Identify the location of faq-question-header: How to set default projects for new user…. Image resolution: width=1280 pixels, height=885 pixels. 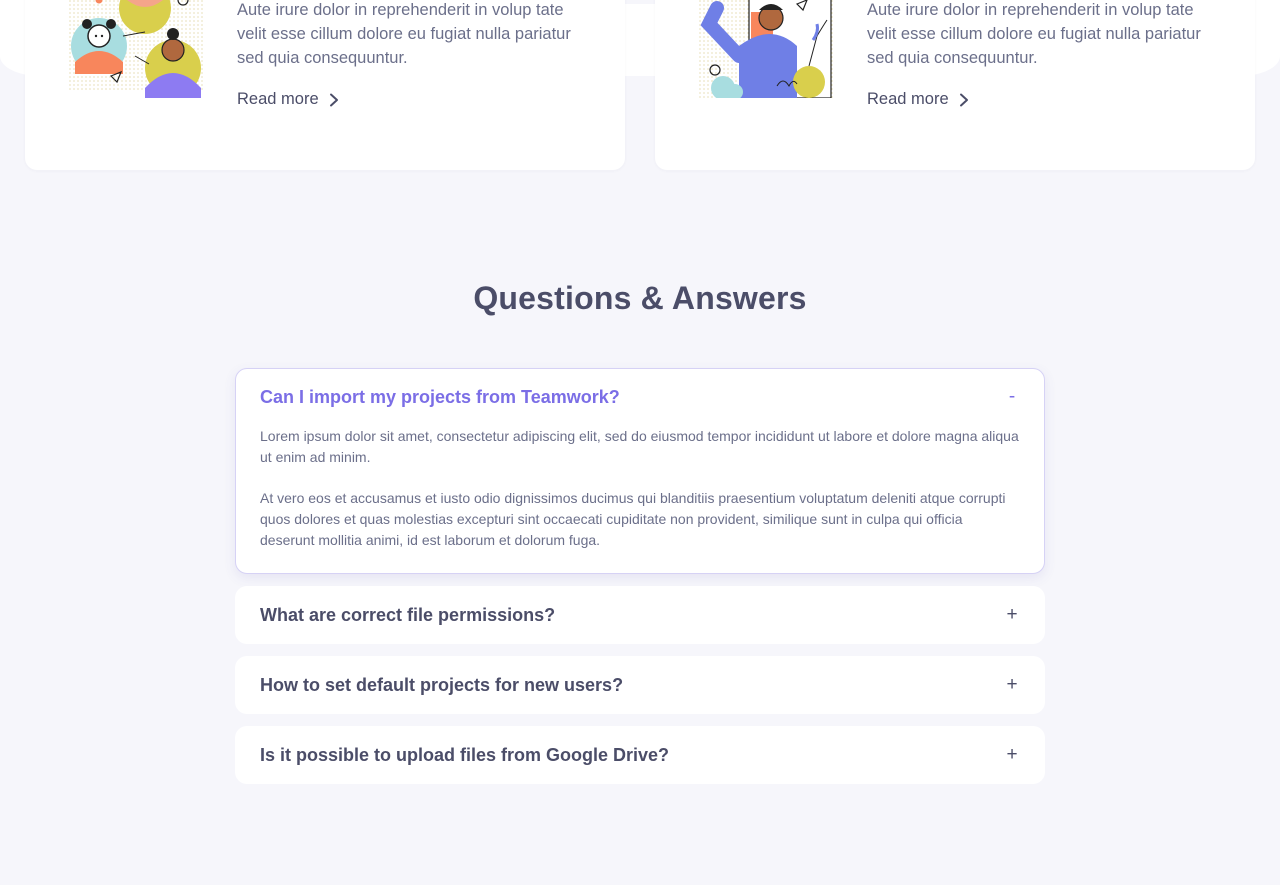
(640, 685).